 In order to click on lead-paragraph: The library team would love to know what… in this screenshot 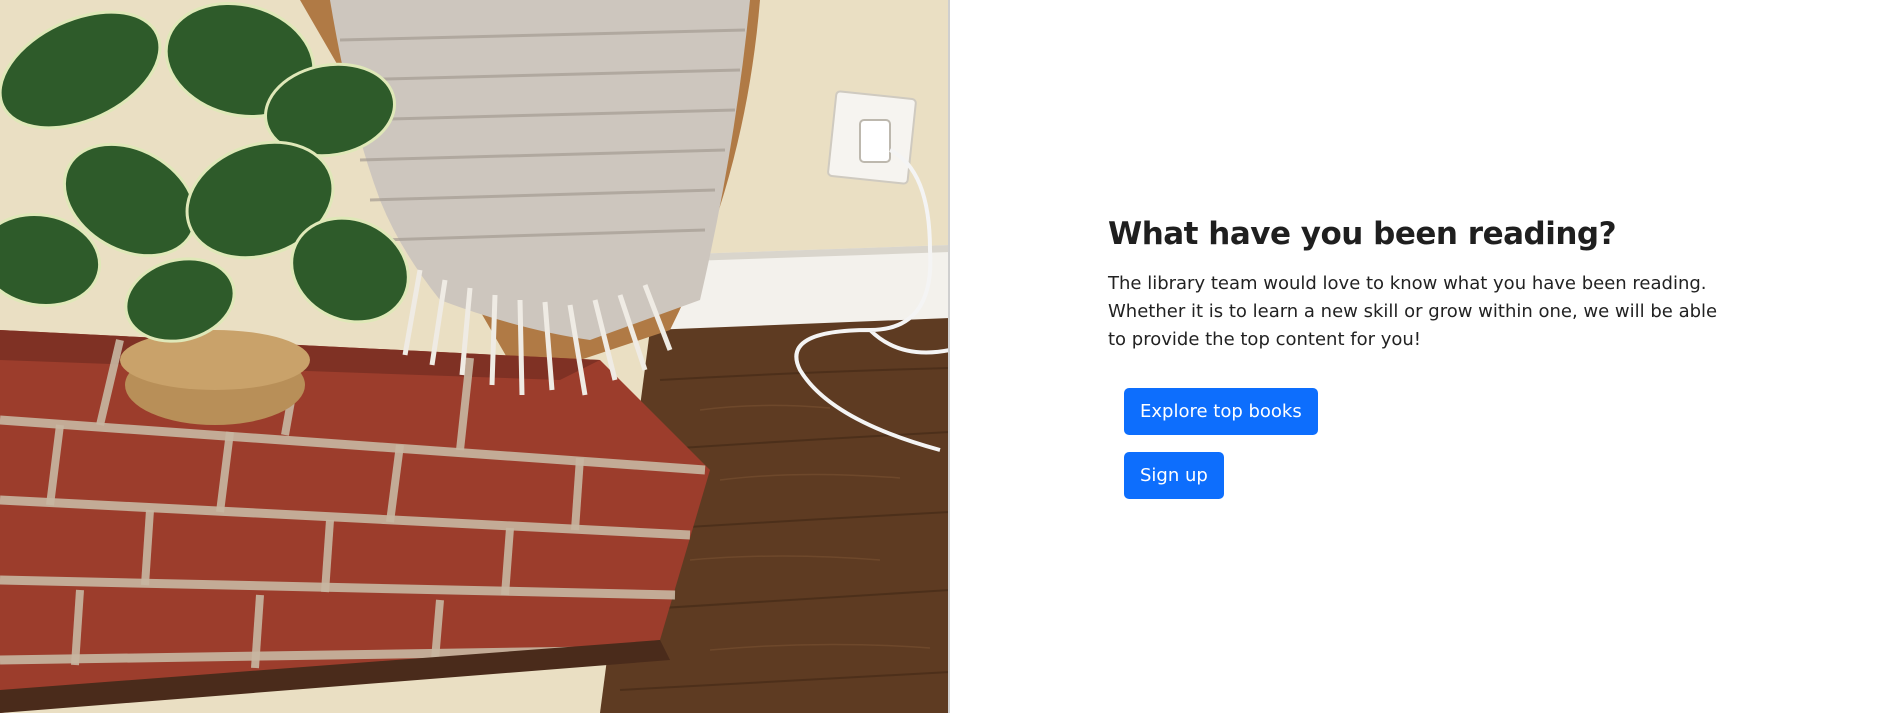, I will do `click(1413, 311)`.